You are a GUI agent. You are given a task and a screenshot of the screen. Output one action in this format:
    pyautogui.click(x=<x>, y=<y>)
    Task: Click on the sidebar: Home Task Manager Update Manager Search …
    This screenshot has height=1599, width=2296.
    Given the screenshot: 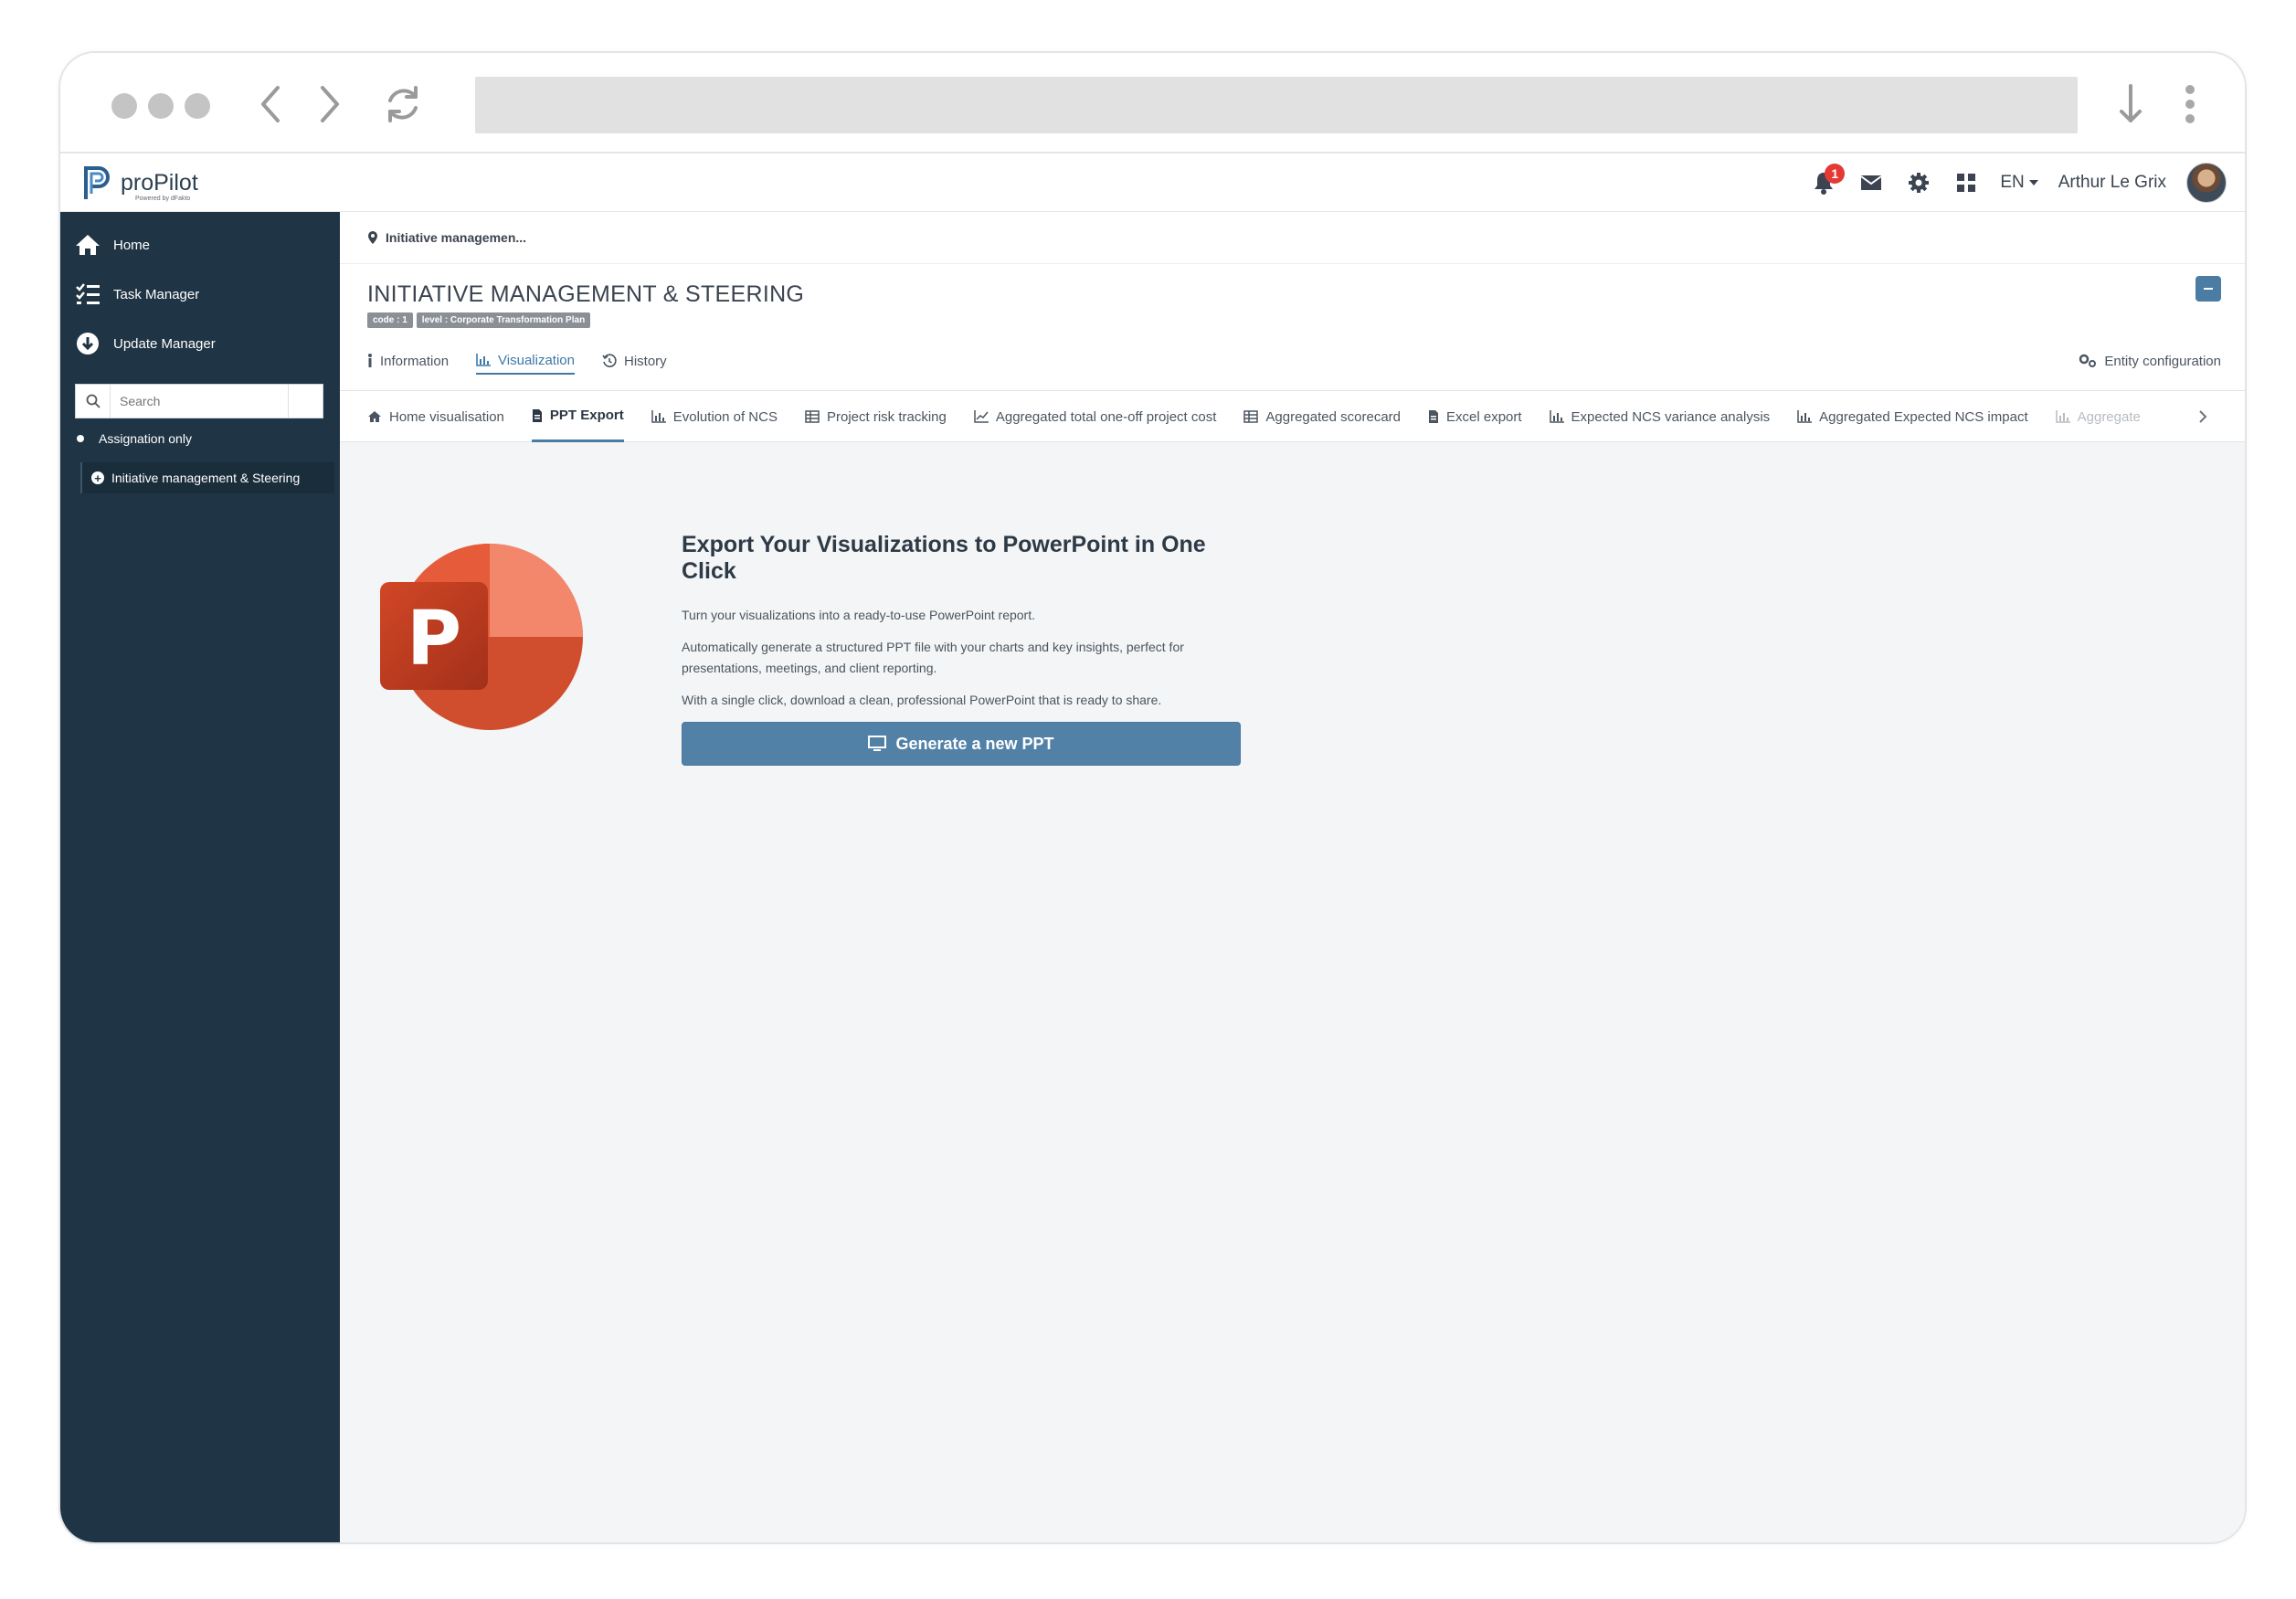 What is the action you would take?
    pyautogui.click(x=200, y=877)
    